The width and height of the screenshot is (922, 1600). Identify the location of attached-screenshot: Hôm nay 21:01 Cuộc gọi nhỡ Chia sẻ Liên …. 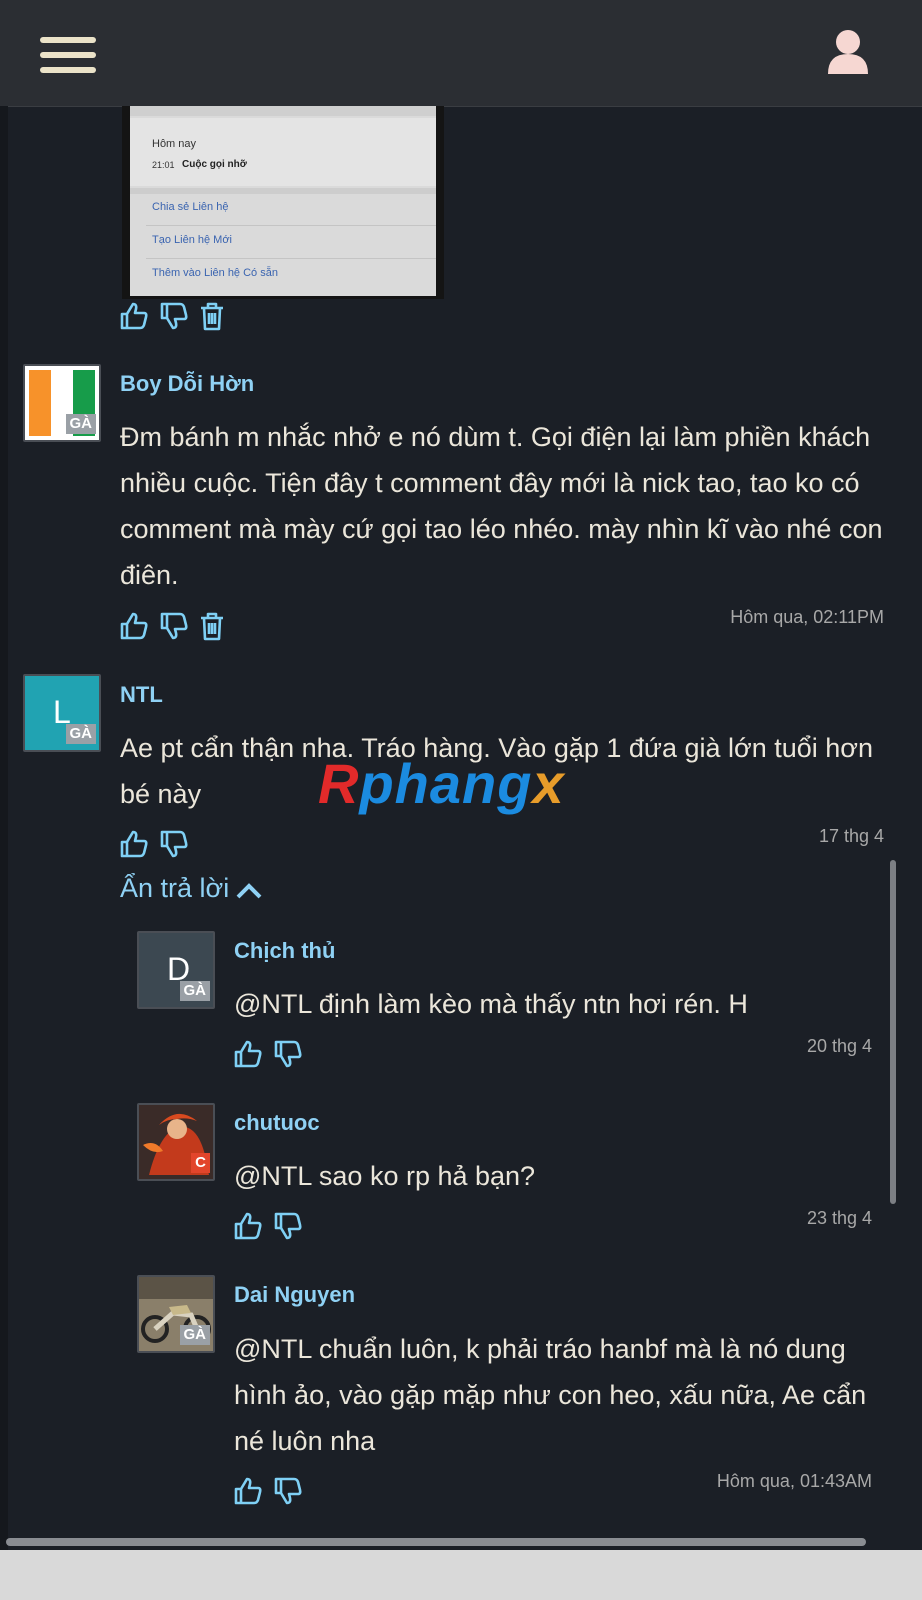
(283, 202).